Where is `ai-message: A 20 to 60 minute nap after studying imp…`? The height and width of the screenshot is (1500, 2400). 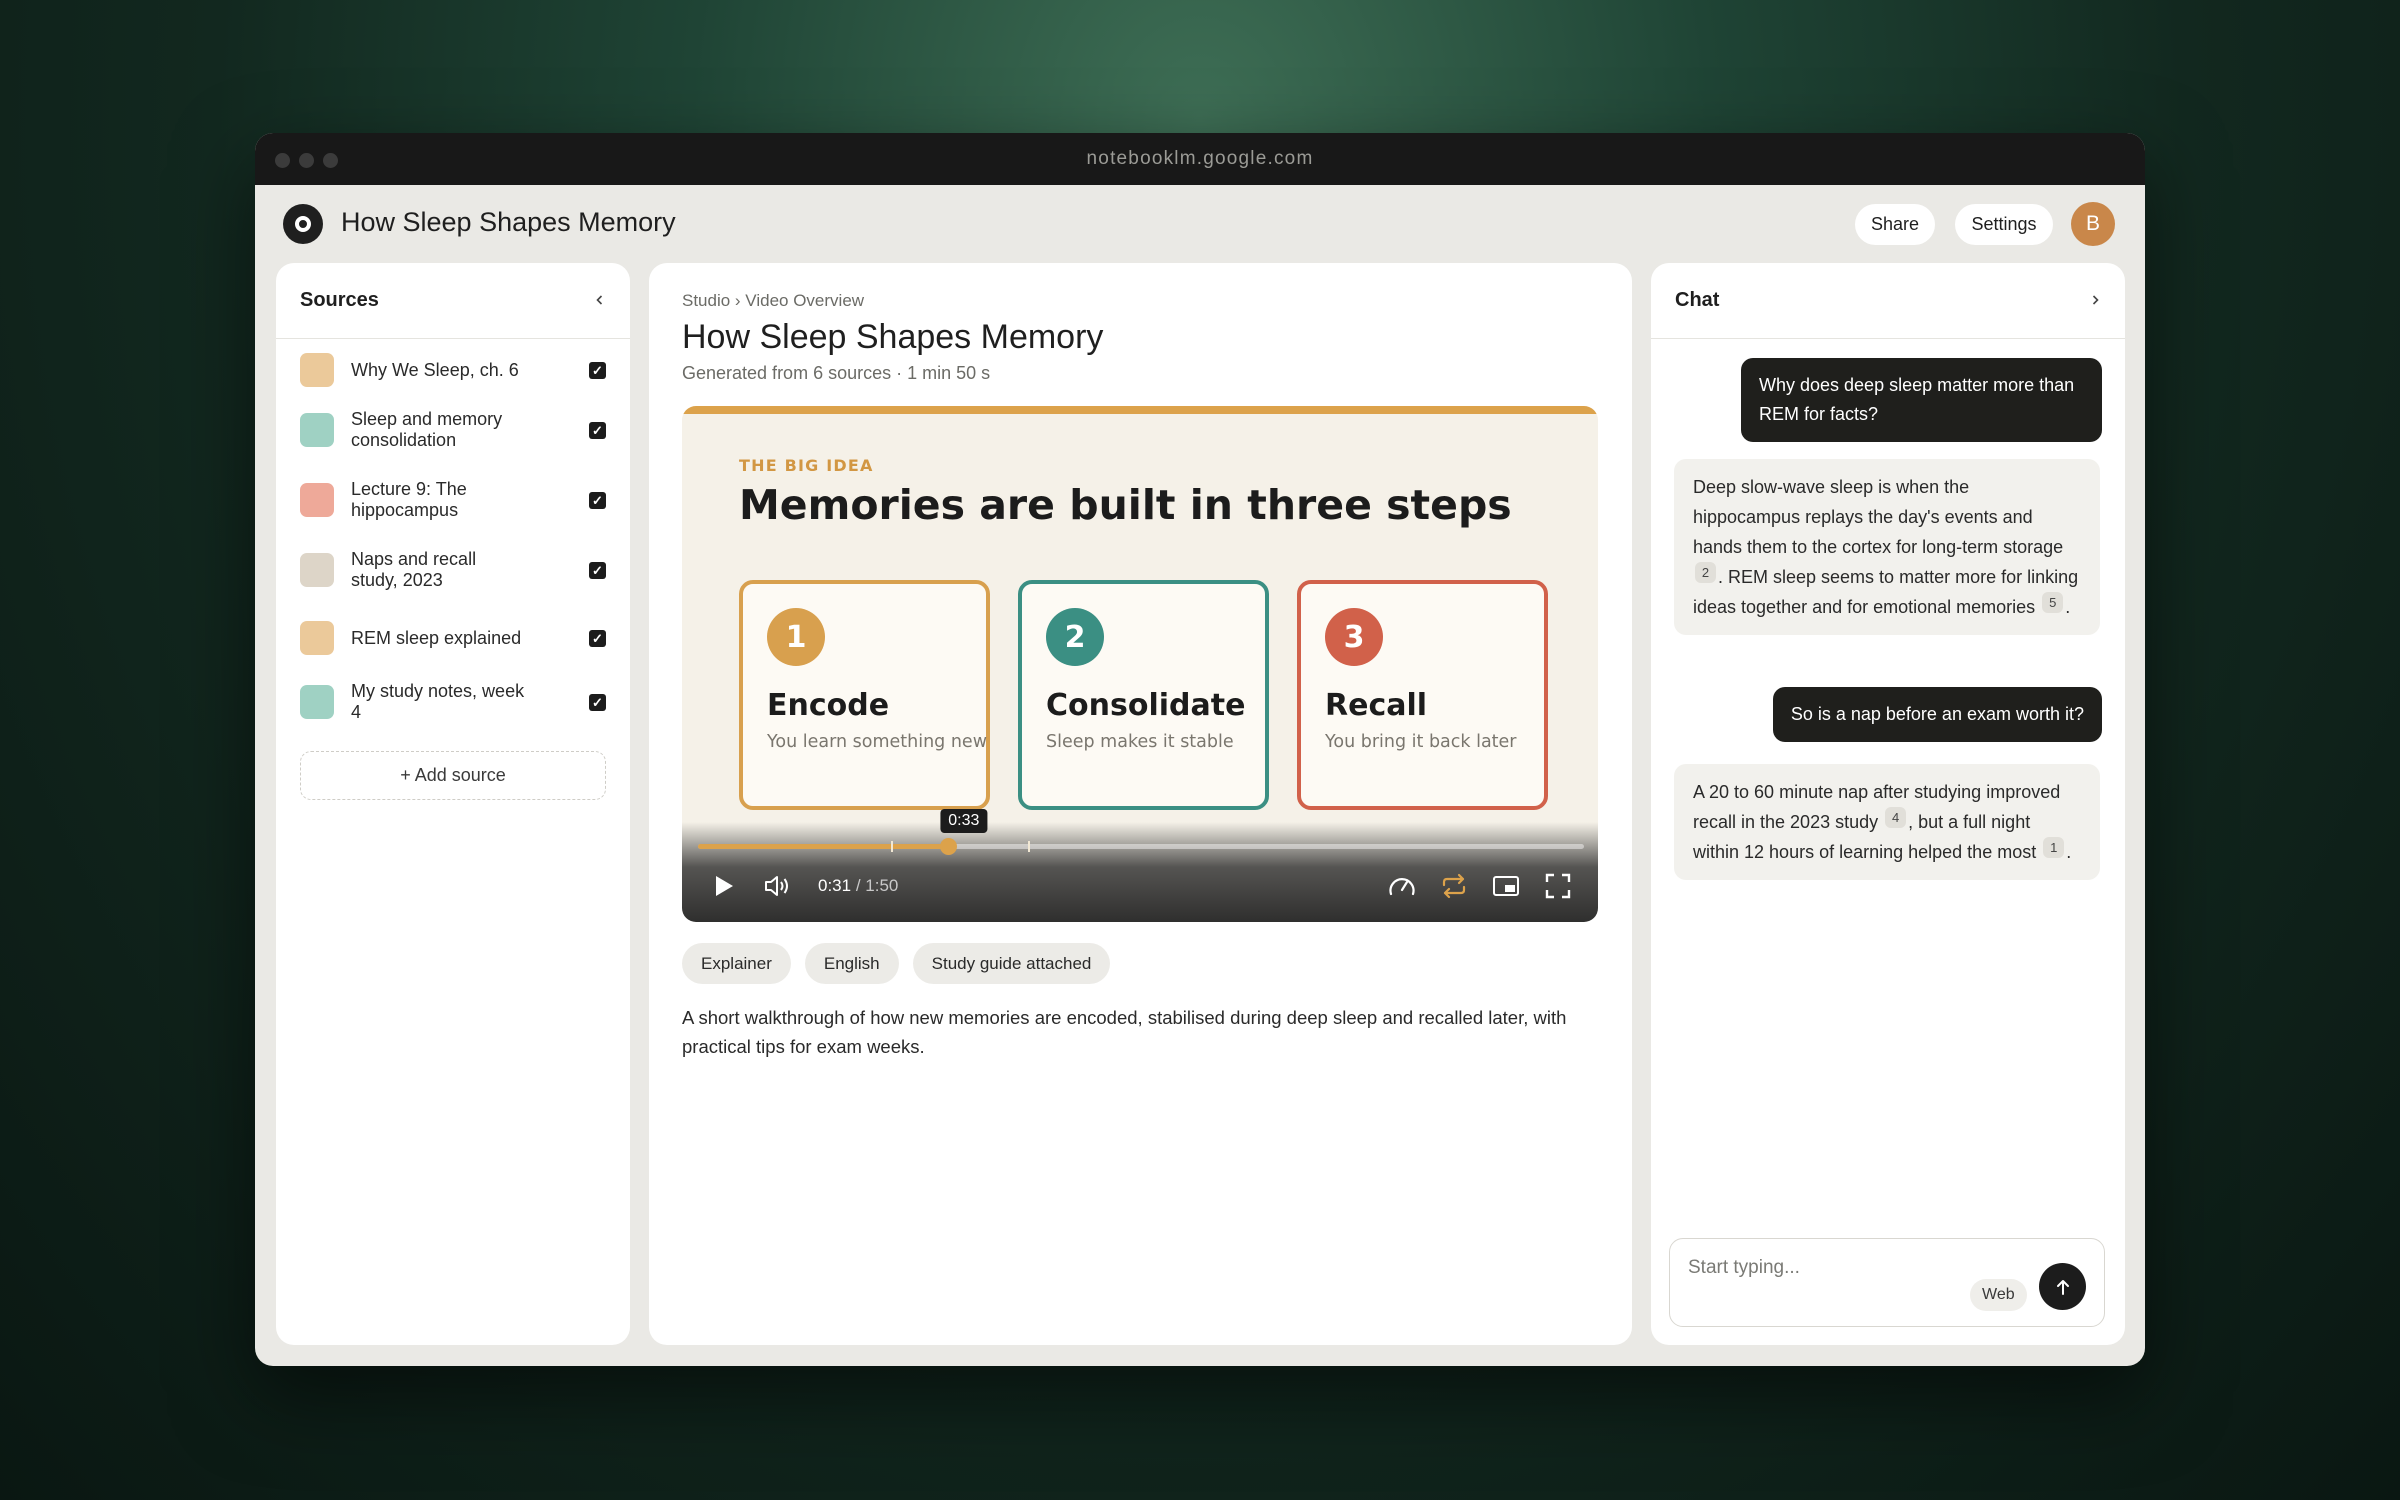
ai-message: A 20 to 60 minute nap after studying imp… is located at coordinates (1887, 822).